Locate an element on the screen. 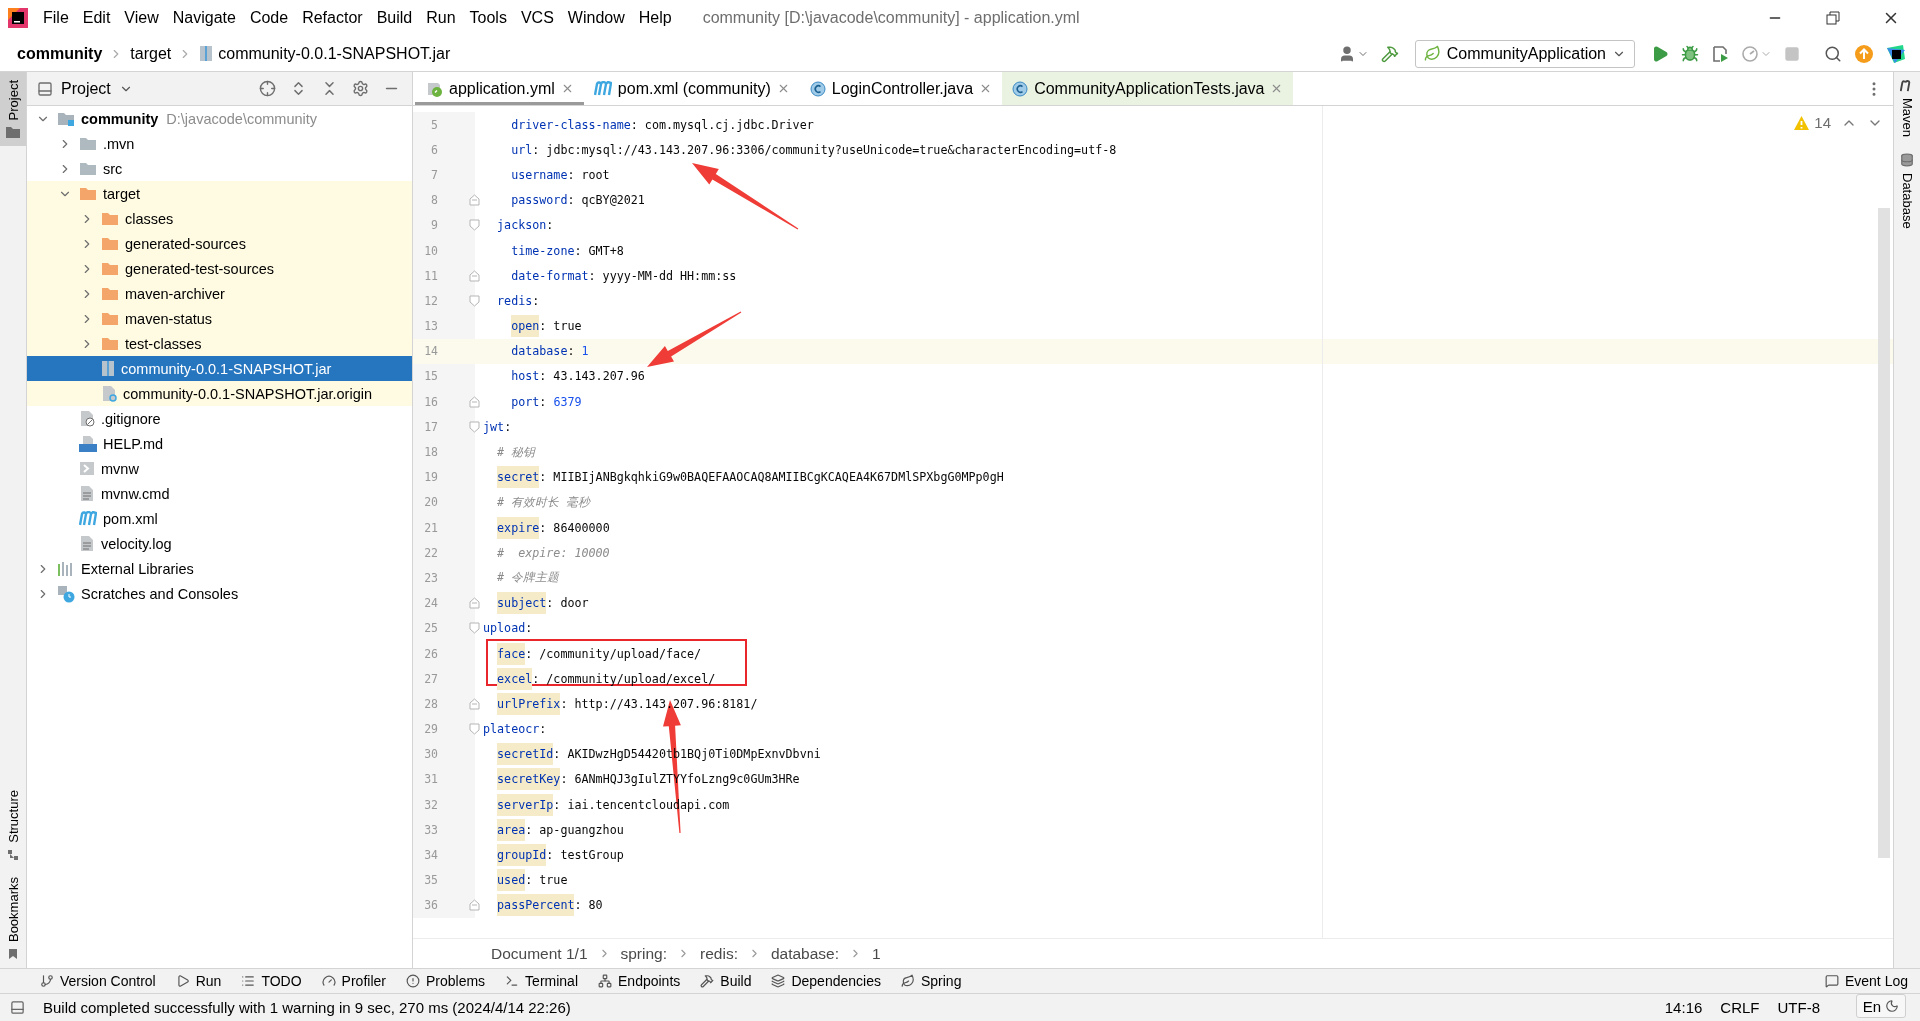 Image resolution: width=1920 pixels, height=1021 pixels. menu-item: Edit is located at coordinates (96, 18).